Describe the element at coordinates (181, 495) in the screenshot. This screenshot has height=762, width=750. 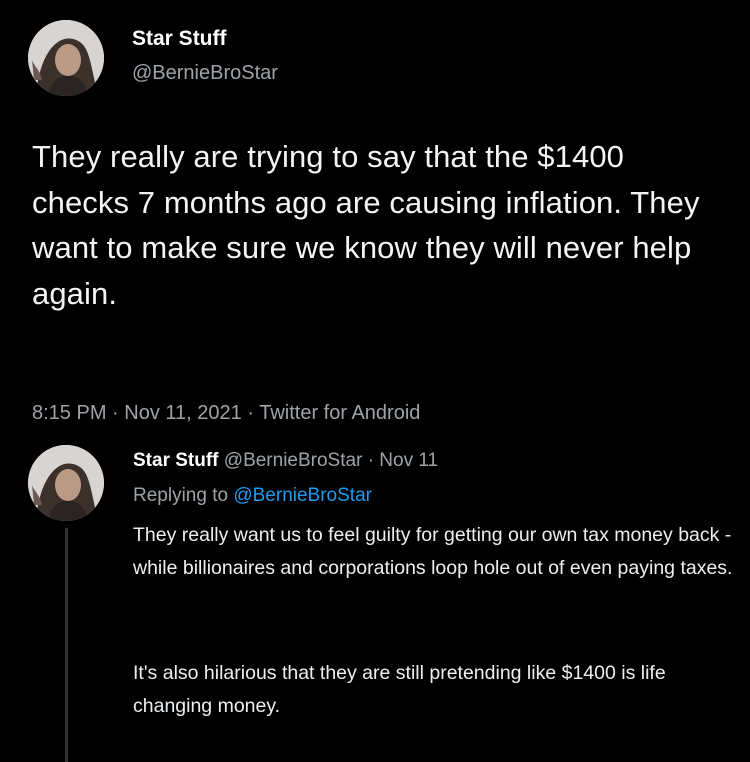
I see `replying-to-label: Replying to` at that location.